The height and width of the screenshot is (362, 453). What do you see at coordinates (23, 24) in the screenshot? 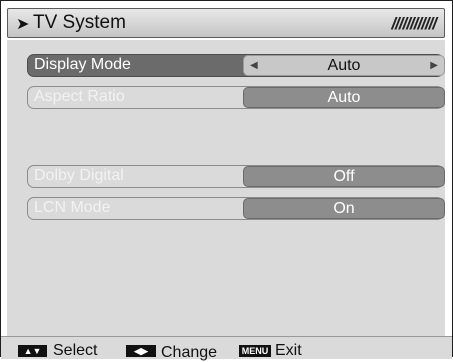
I see `pointer-arrow-icon: ➤` at bounding box center [23, 24].